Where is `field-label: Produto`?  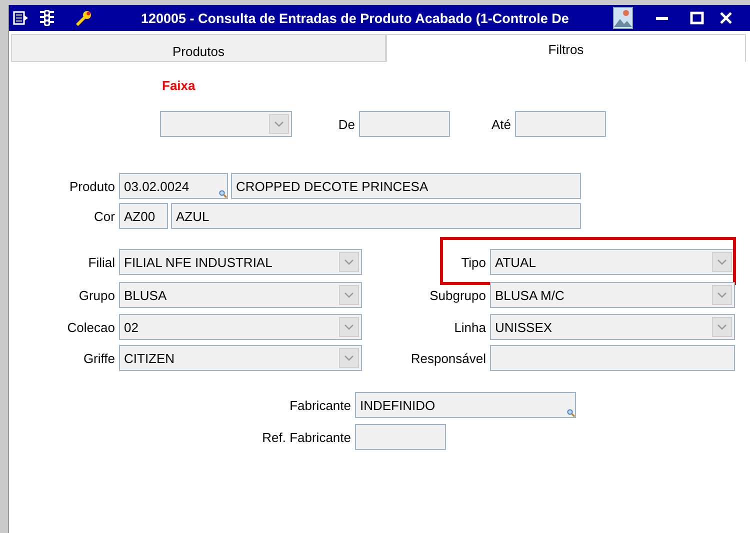
field-label: Produto is located at coordinates (92, 186).